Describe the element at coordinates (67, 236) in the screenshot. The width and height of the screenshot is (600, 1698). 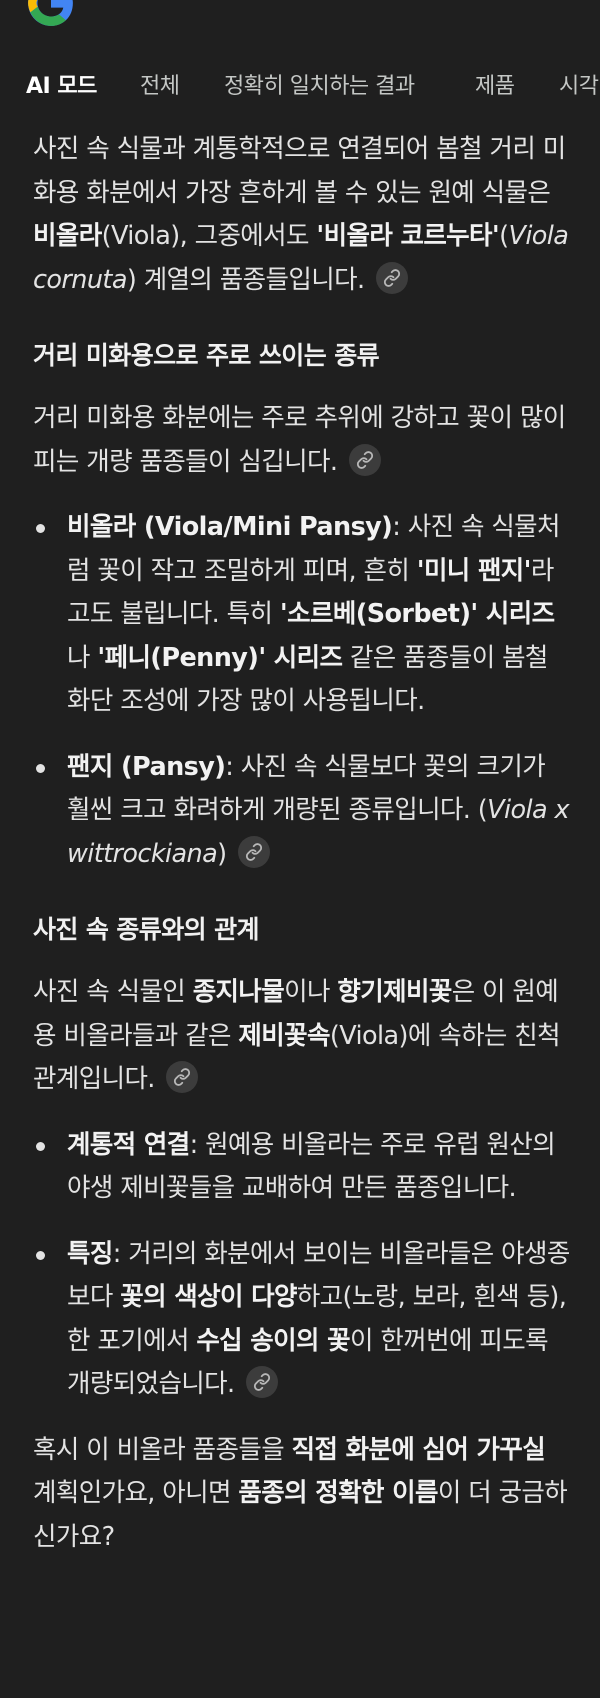
I see `bold-text: 비올라` at that location.